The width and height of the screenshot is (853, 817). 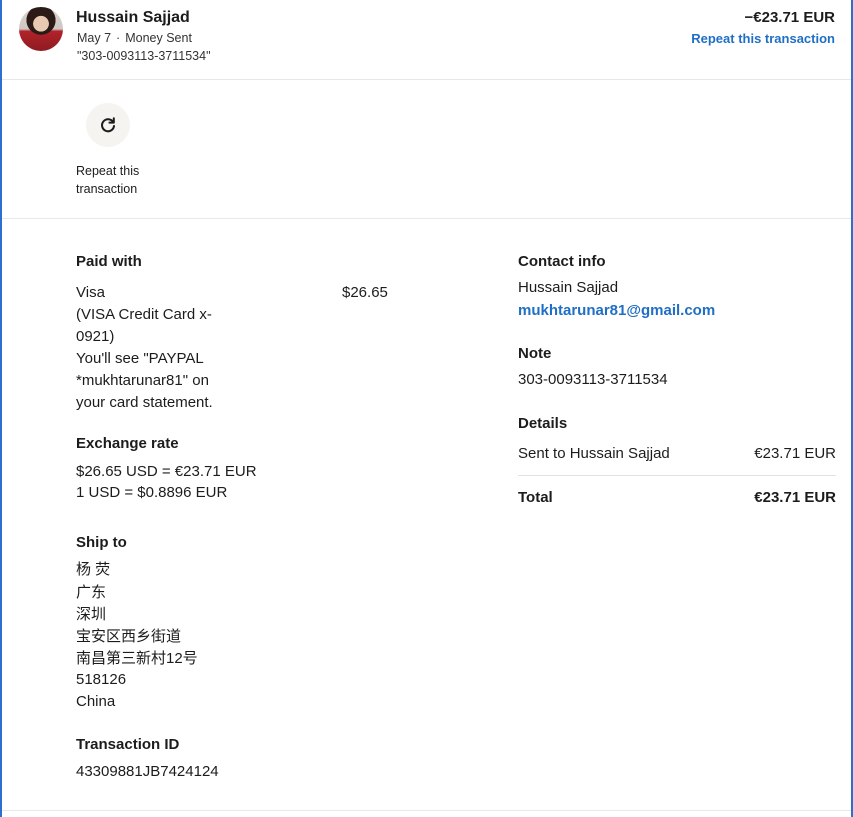 What do you see at coordinates (535, 497) in the screenshot?
I see `total-label: Total` at bounding box center [535, 497].